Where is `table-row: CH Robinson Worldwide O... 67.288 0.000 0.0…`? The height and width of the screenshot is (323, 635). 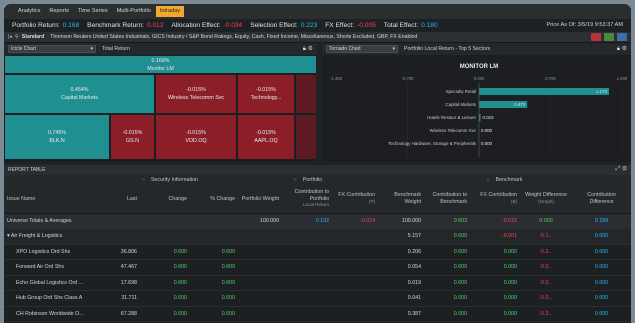 table-row: CH Robinson Worldwide O... 67.288 0.000 0.0… is located at coordinates (317, 314).